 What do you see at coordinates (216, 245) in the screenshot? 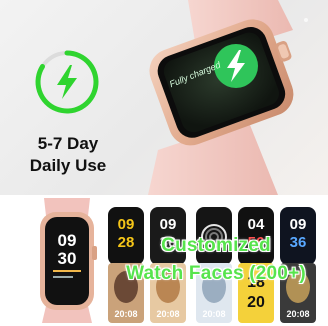
I see `watch-faces-caption-line1: Customized` at bounding box center [216, 245].